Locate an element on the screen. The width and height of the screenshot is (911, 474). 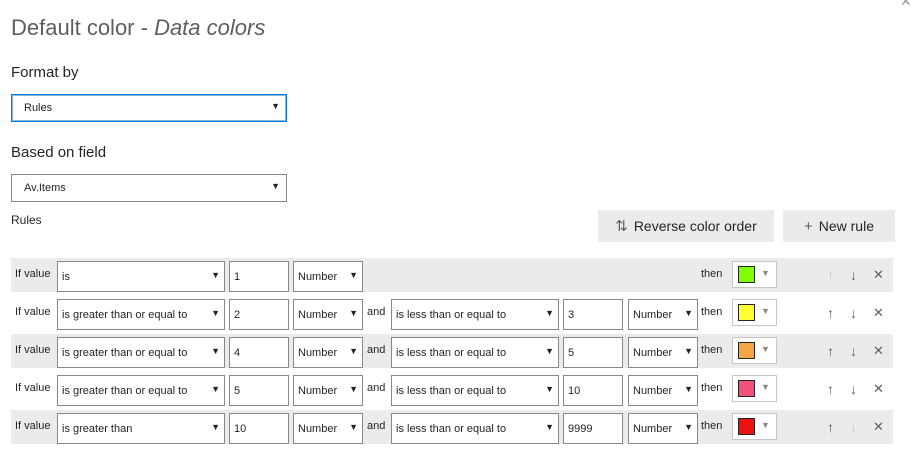
reverse-color-order-button: ⇅ Reverse color order is located at coordinates (686, 226).